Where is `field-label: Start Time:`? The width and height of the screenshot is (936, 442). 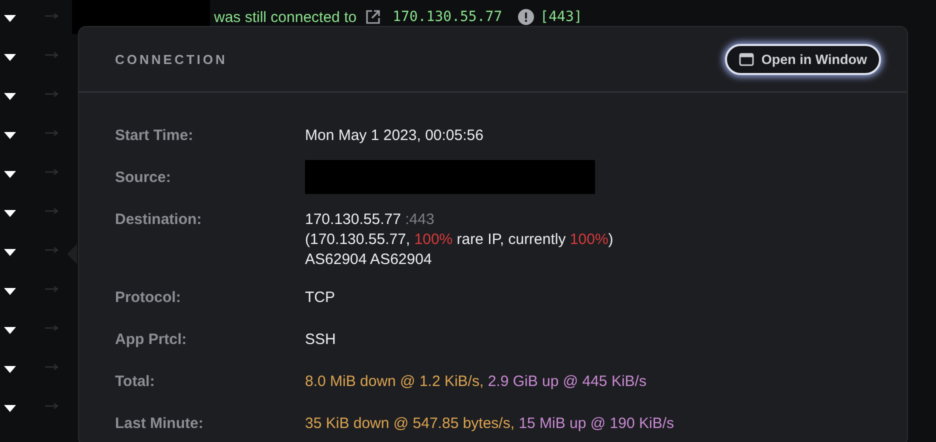
field-label: Start Time: is located at coordinates (154, 136).